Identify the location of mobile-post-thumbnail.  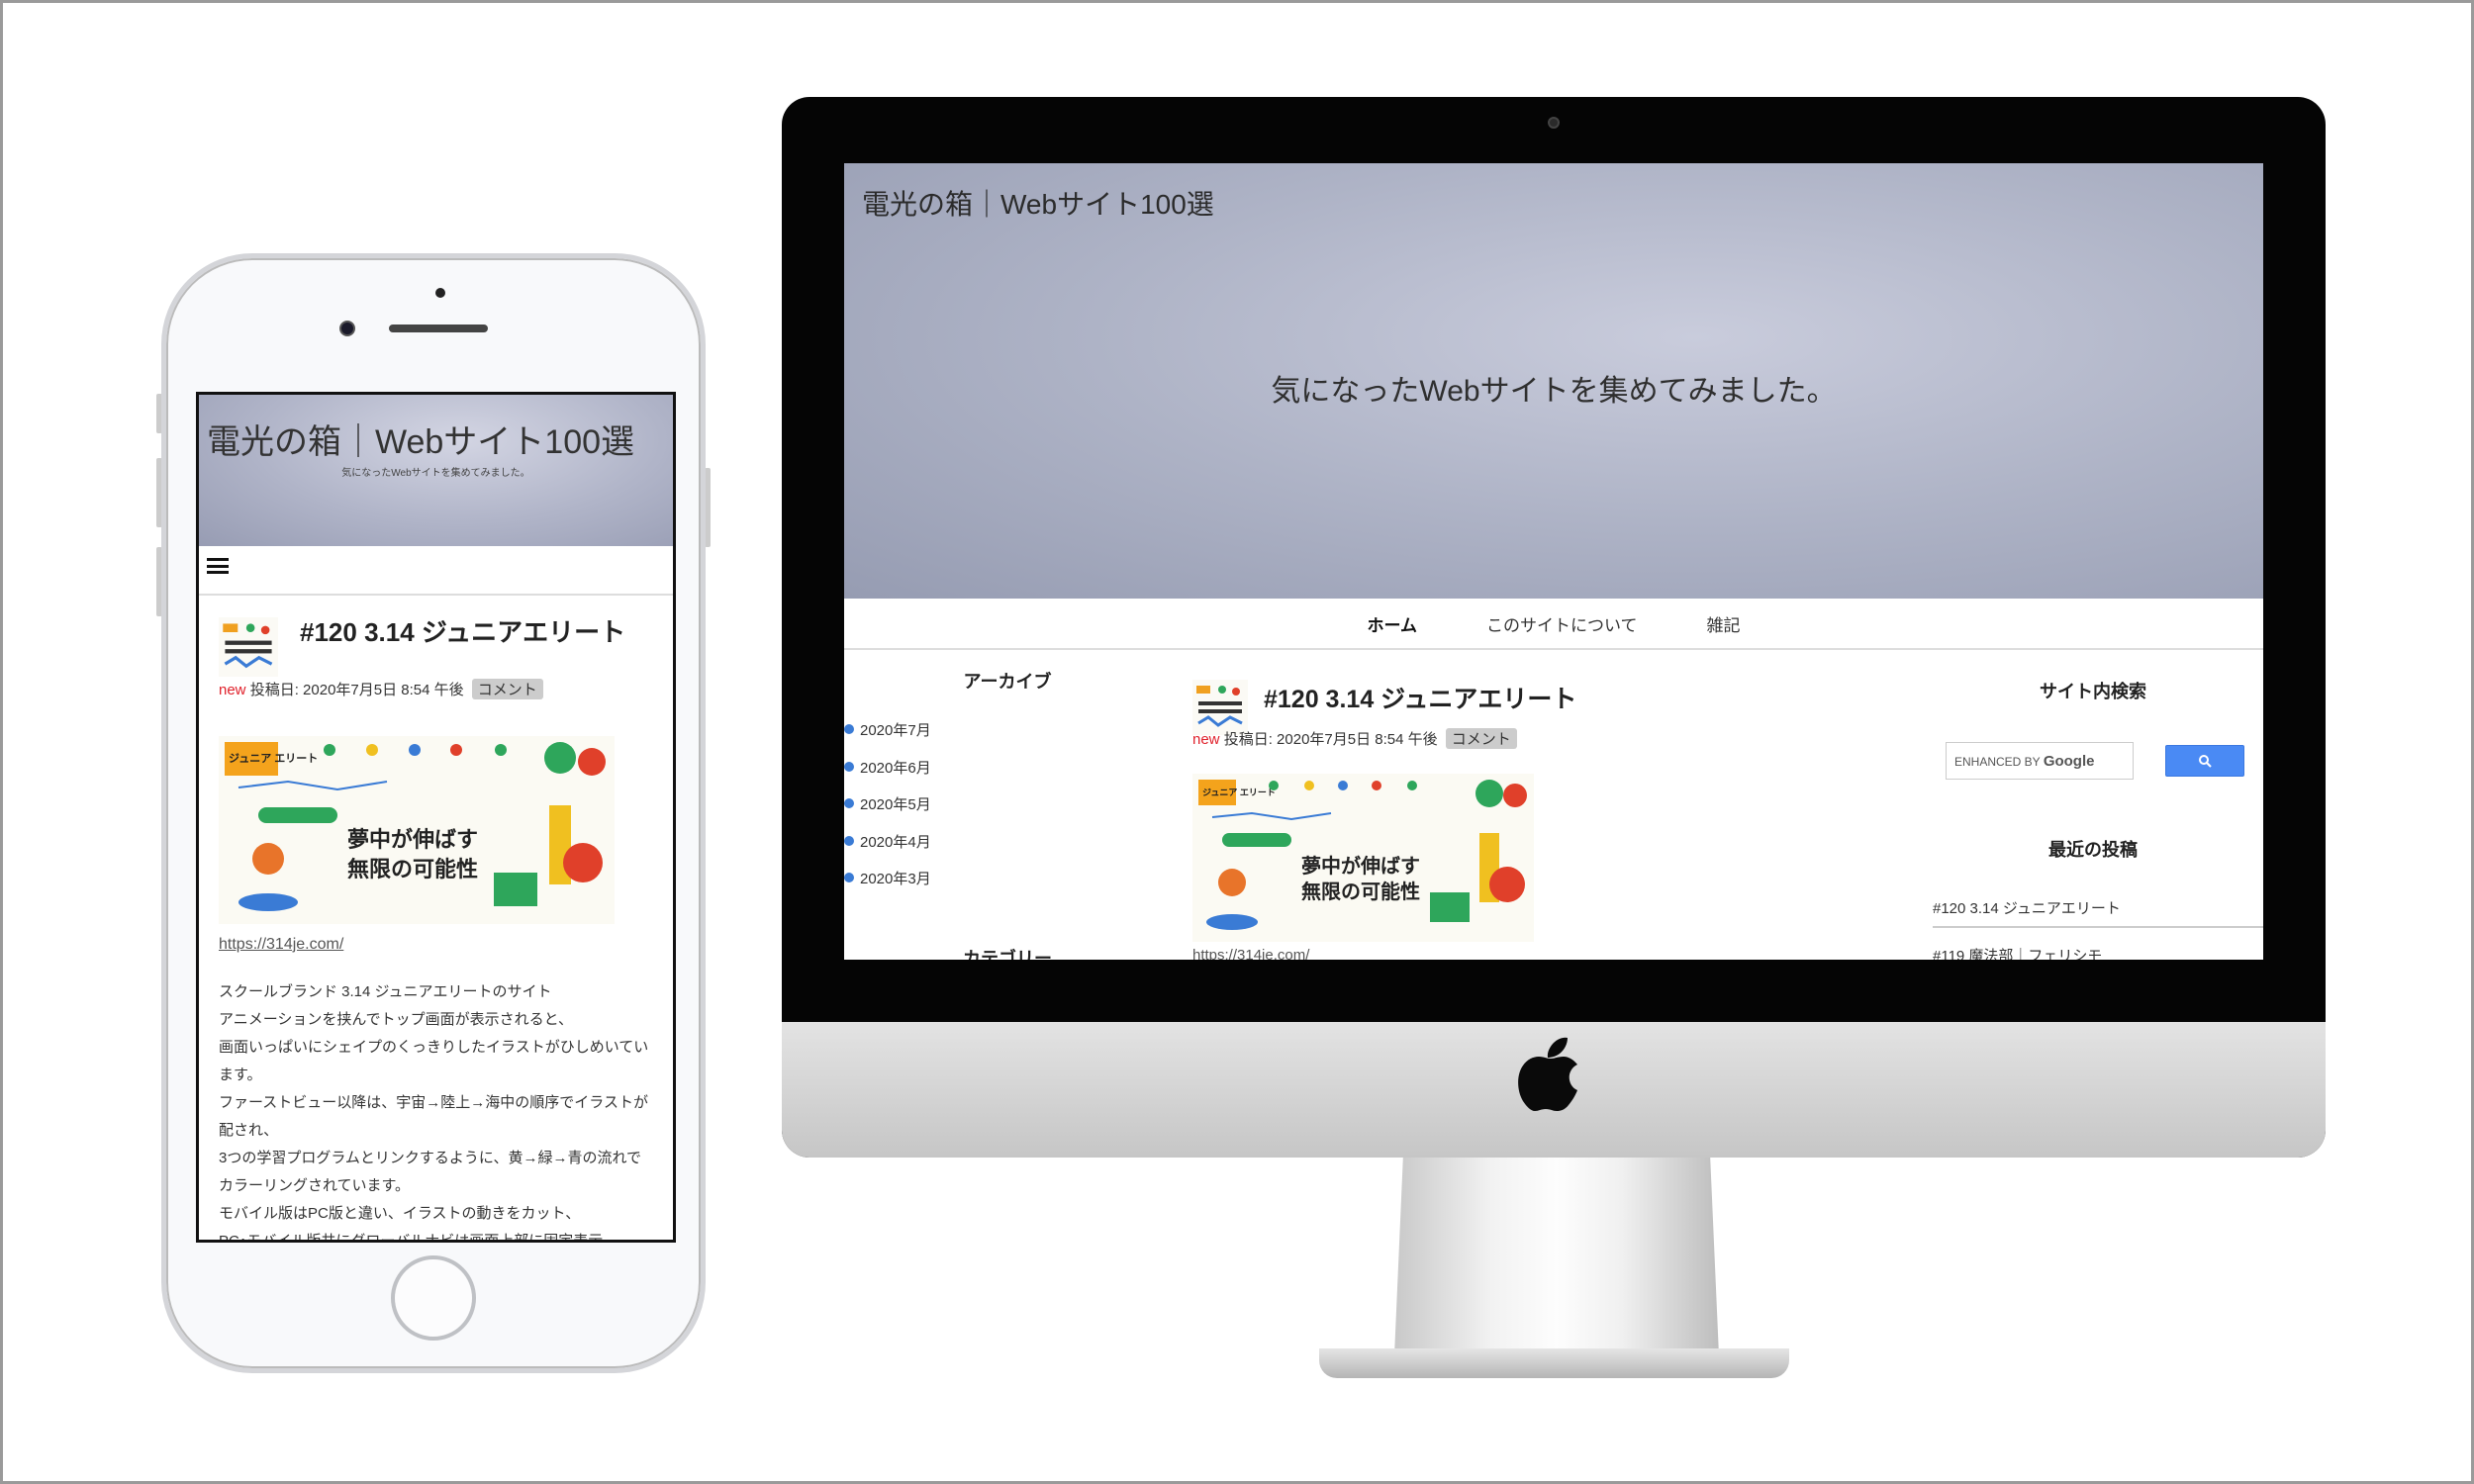
(249, 647).